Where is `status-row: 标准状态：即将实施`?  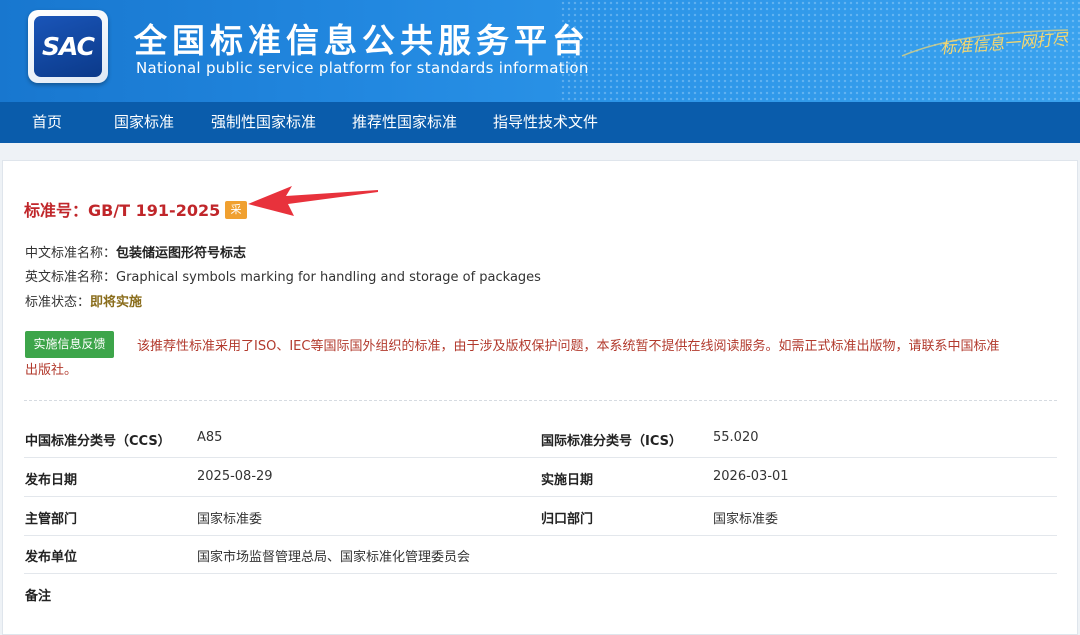 status-row: 标准状态：即将实施 is located at coordinates (83, 300).